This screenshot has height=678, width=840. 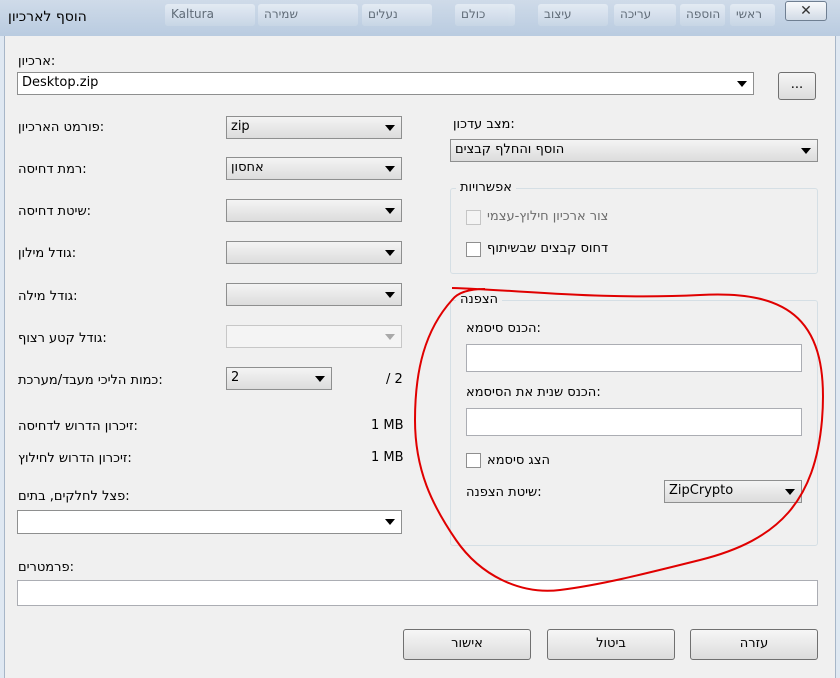 I want to click on show-password-checkbox, so click(x=473, y=460).